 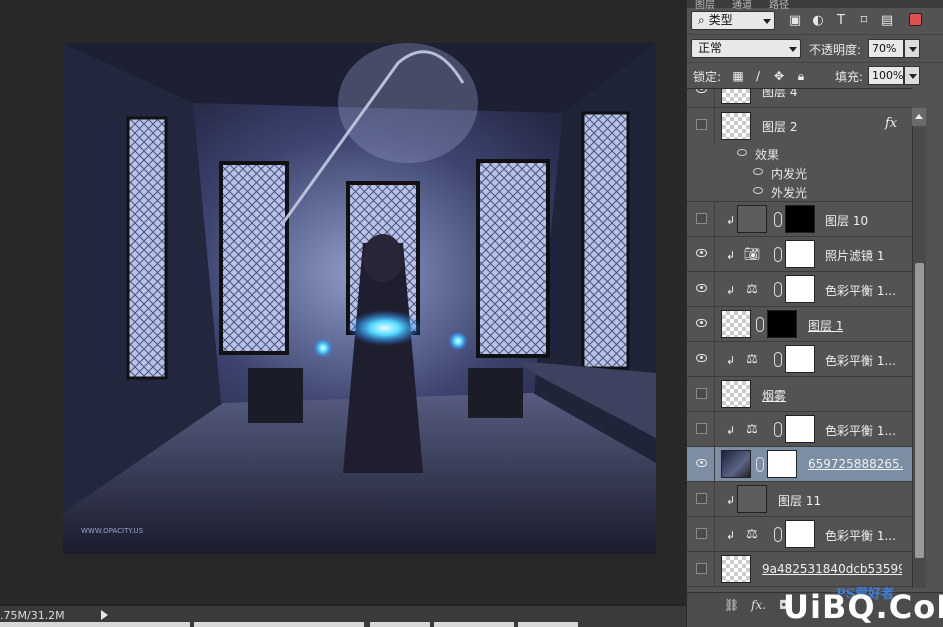 I want to click on layers-scrollbar, so click(x=919, y=348).